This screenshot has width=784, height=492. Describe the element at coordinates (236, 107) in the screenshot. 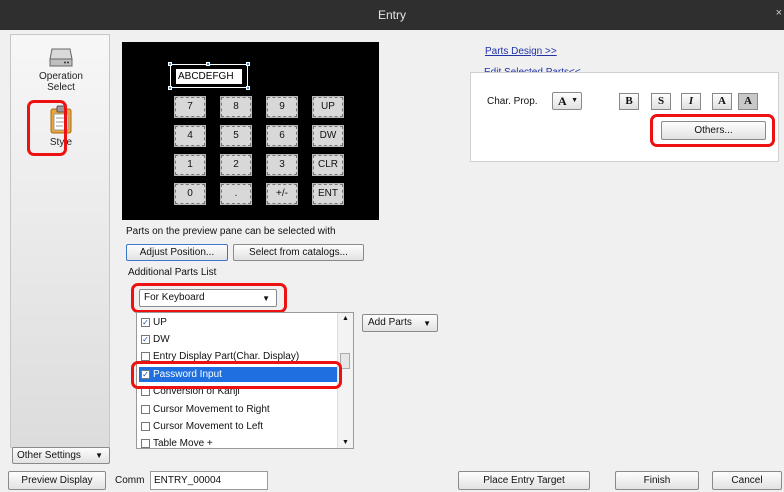

I see `key-8: 8` at that location.